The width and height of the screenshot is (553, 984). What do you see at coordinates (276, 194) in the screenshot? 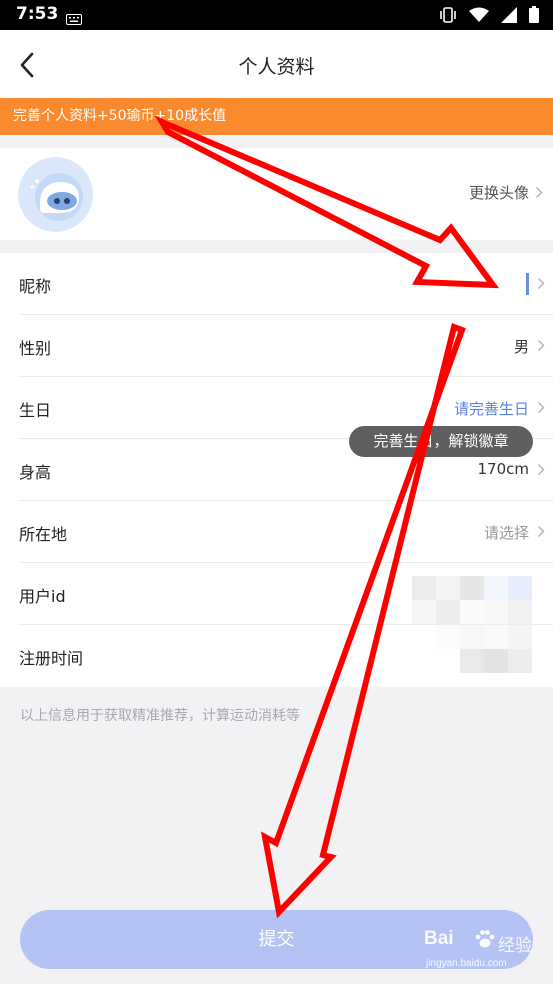
I see `avatar-section: 更换头像` at bounding box center [276, 194].